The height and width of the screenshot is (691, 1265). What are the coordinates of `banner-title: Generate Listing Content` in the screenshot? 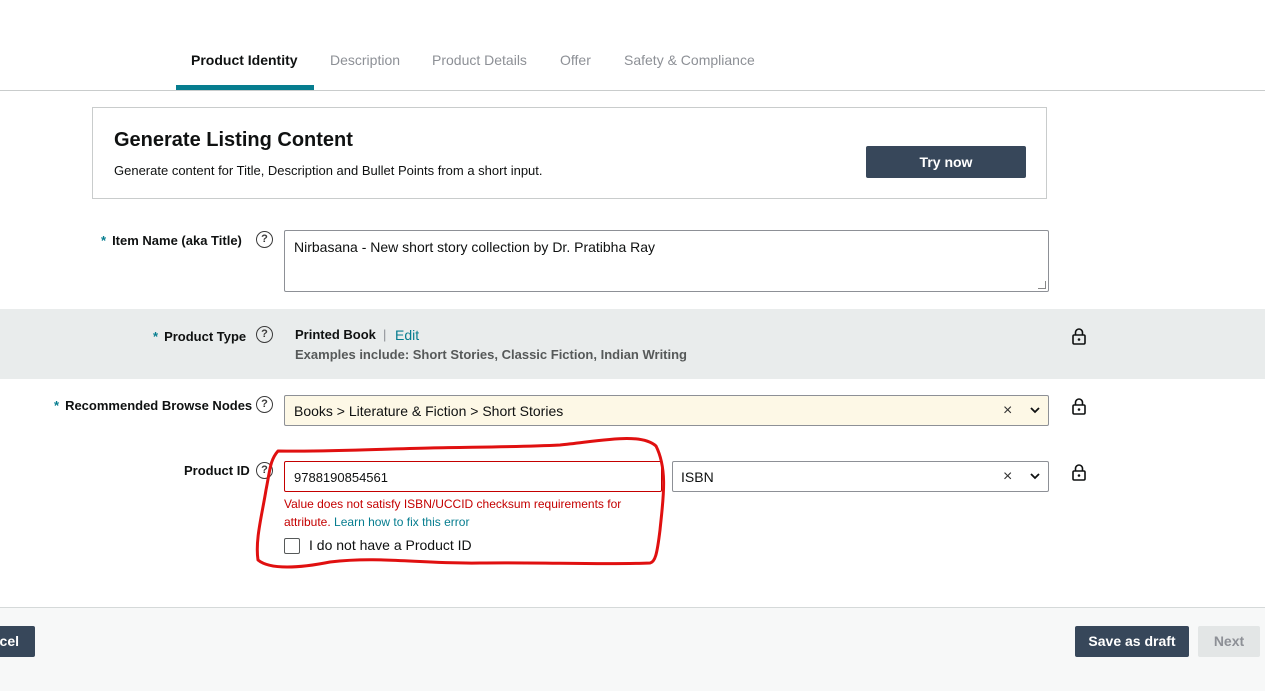 It's located at (233, 140).